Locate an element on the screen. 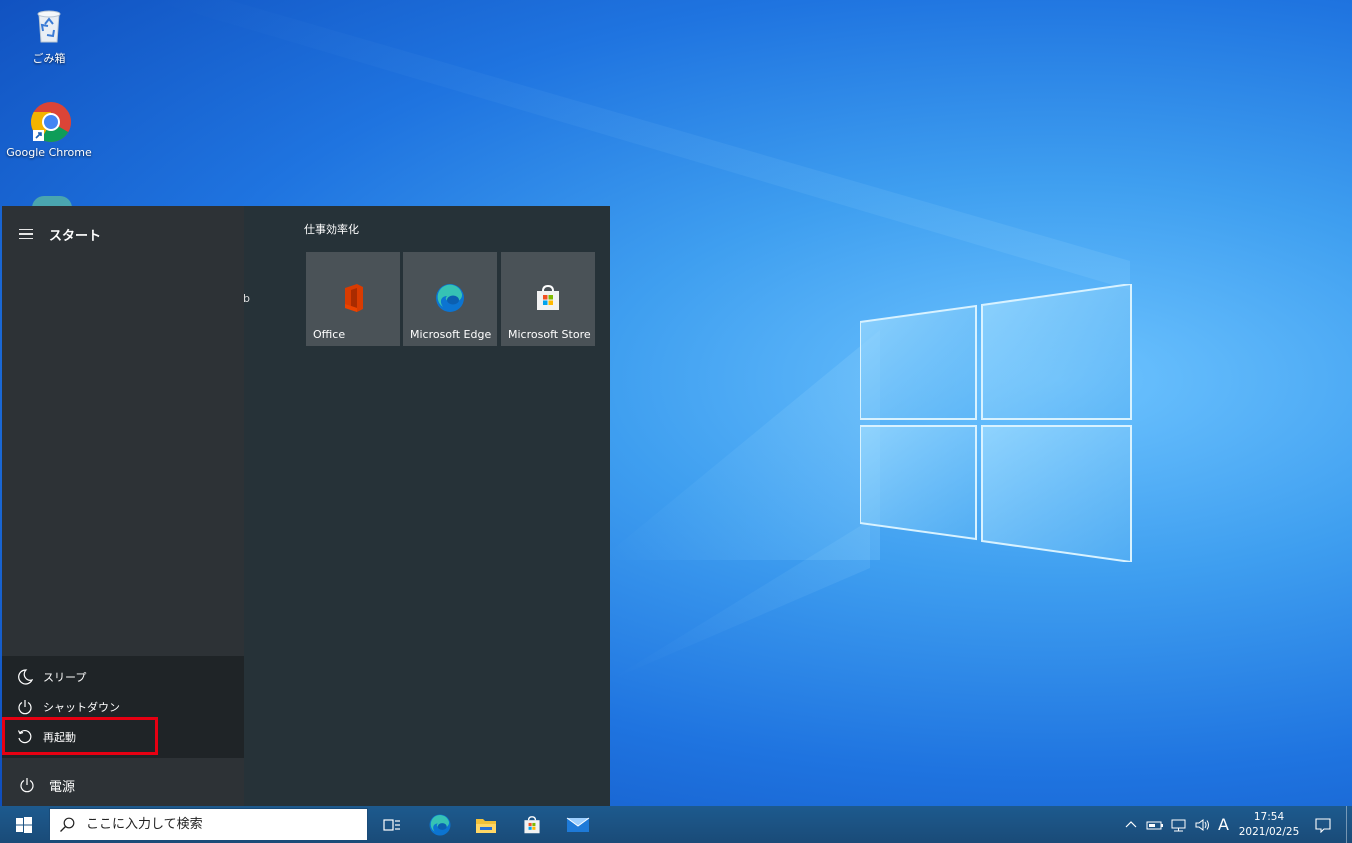 This screenshot has height=843, width=1352. moon-icon is located at coordinates (25, 677).